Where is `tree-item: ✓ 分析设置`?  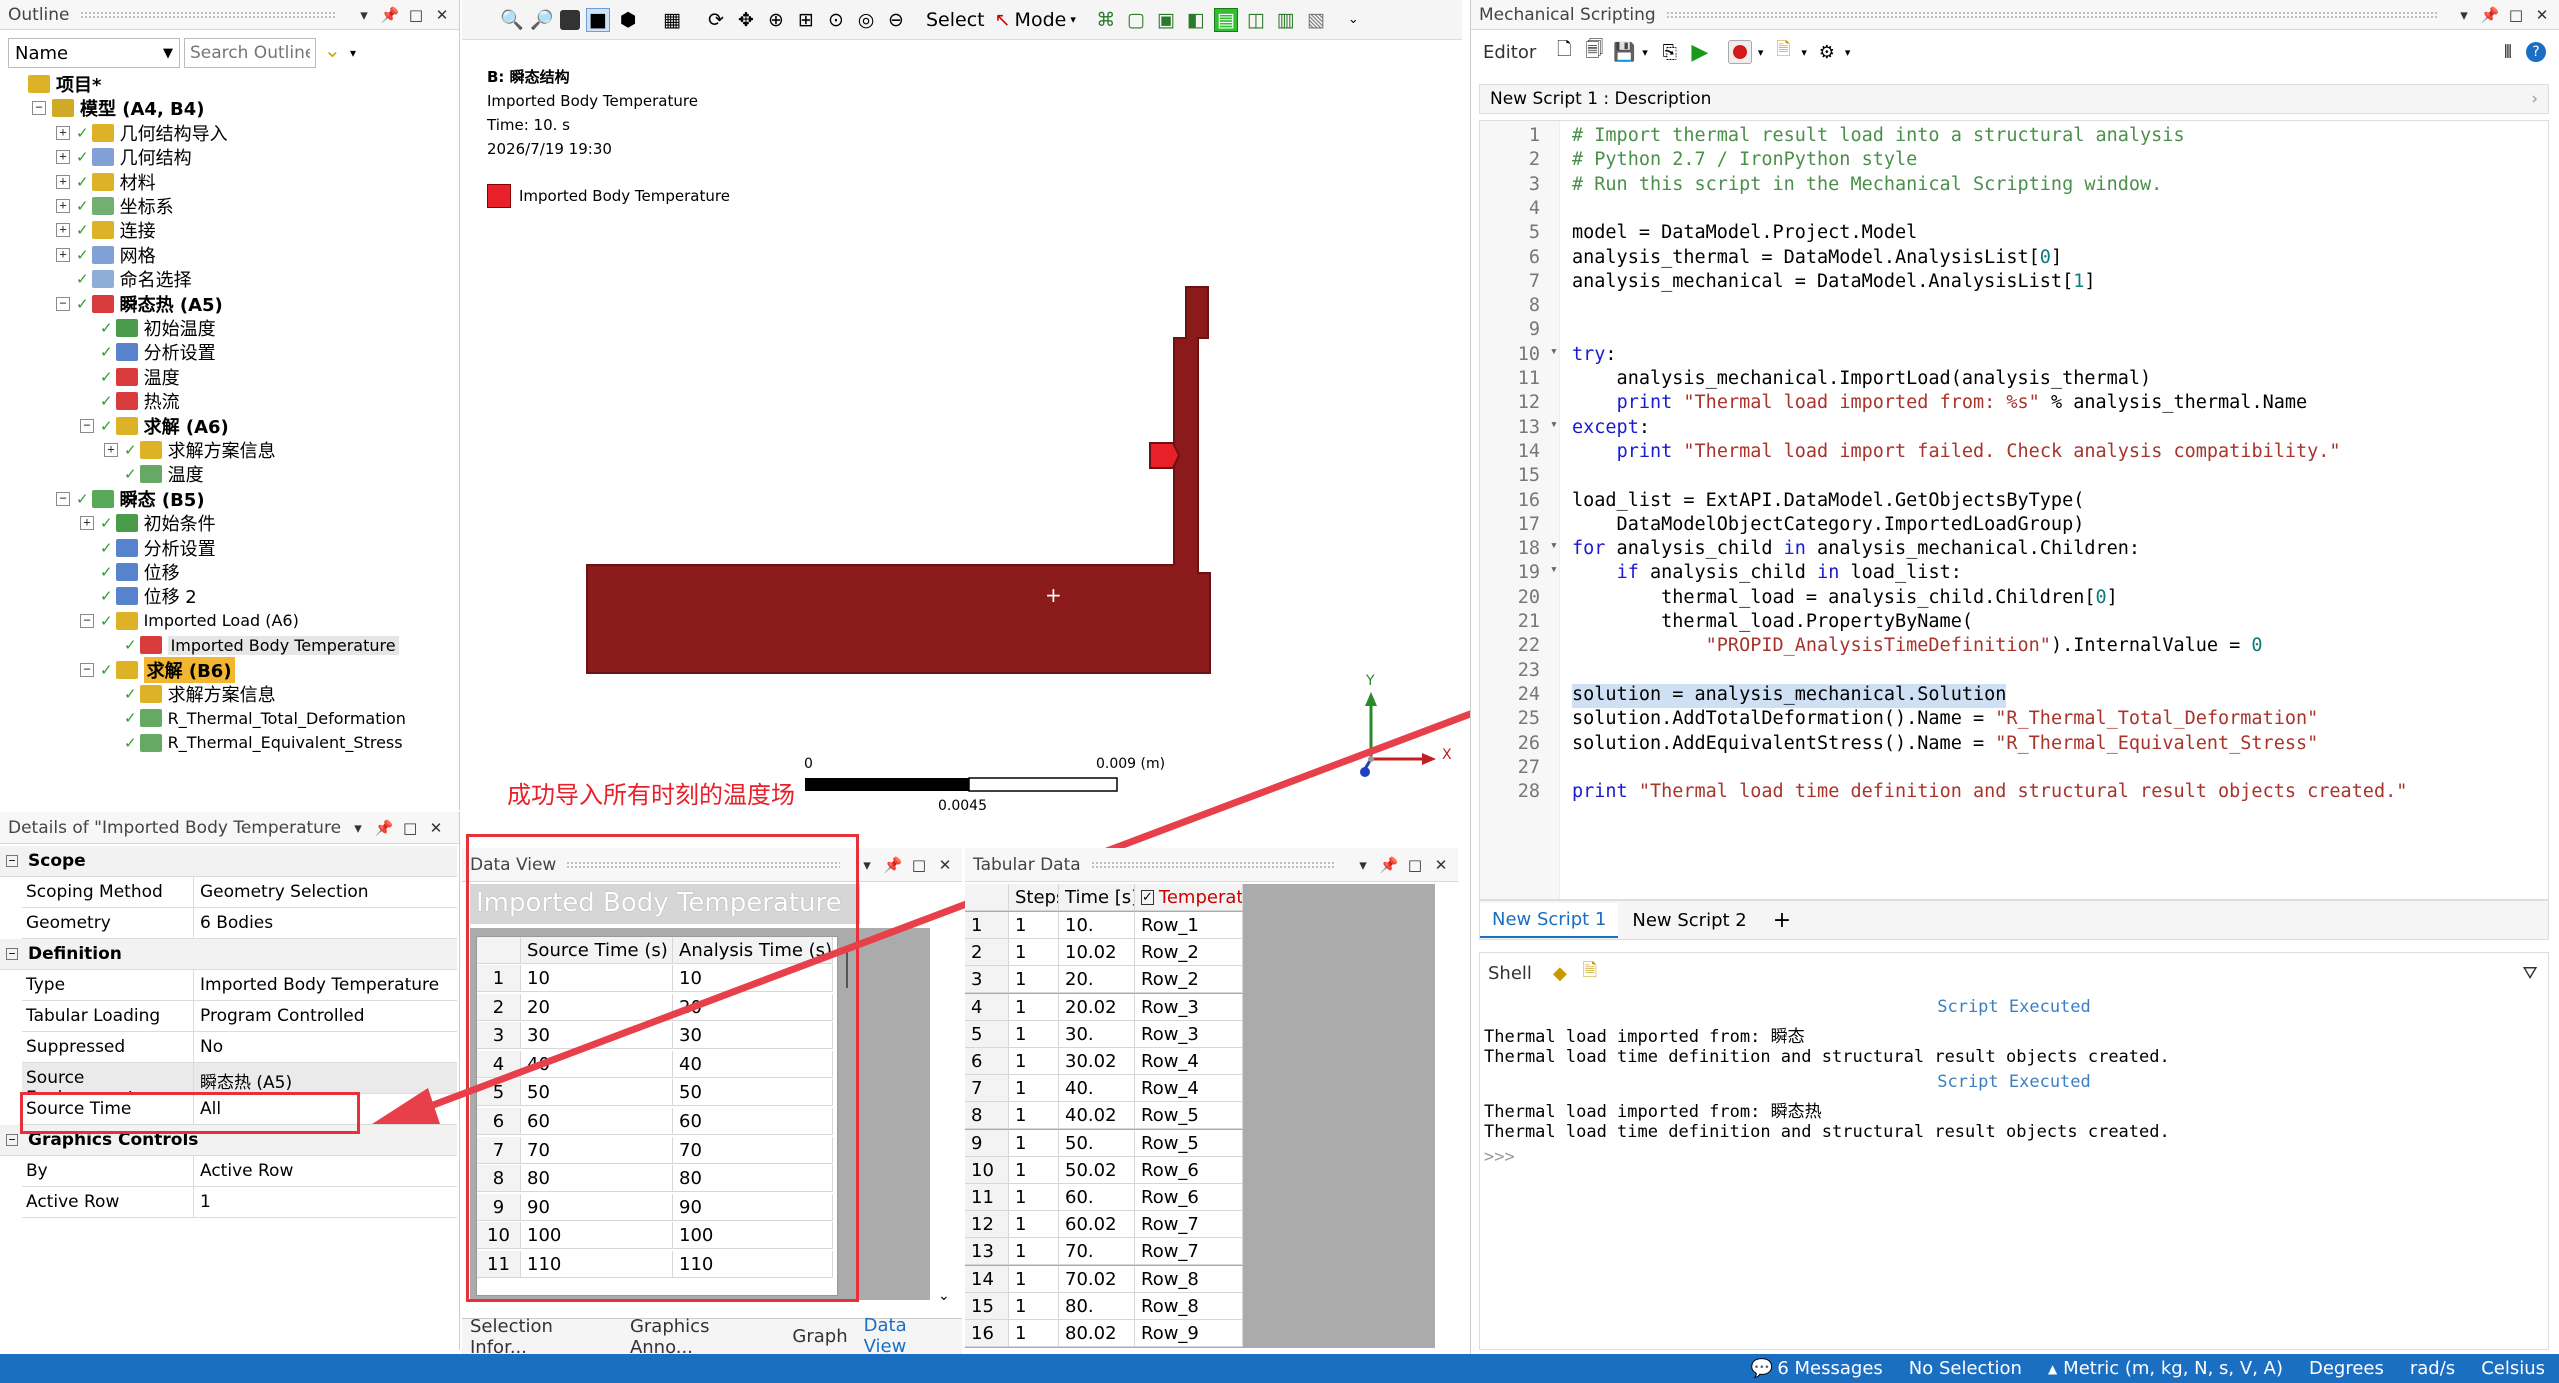 tree-item: ✓ 分析设置 is located at coordinates (148, 548).